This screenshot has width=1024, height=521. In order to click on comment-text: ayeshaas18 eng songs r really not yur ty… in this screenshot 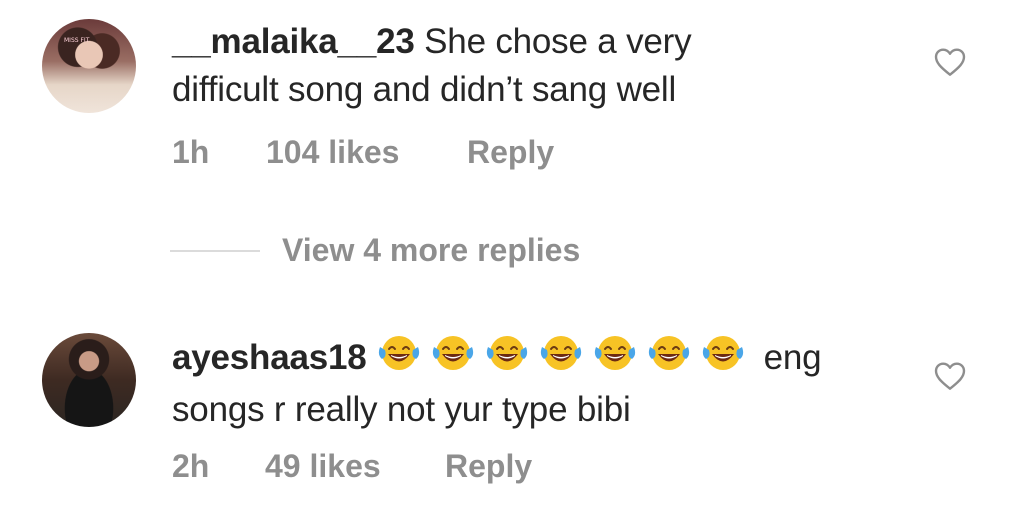, I will do `click(552, 383)`.